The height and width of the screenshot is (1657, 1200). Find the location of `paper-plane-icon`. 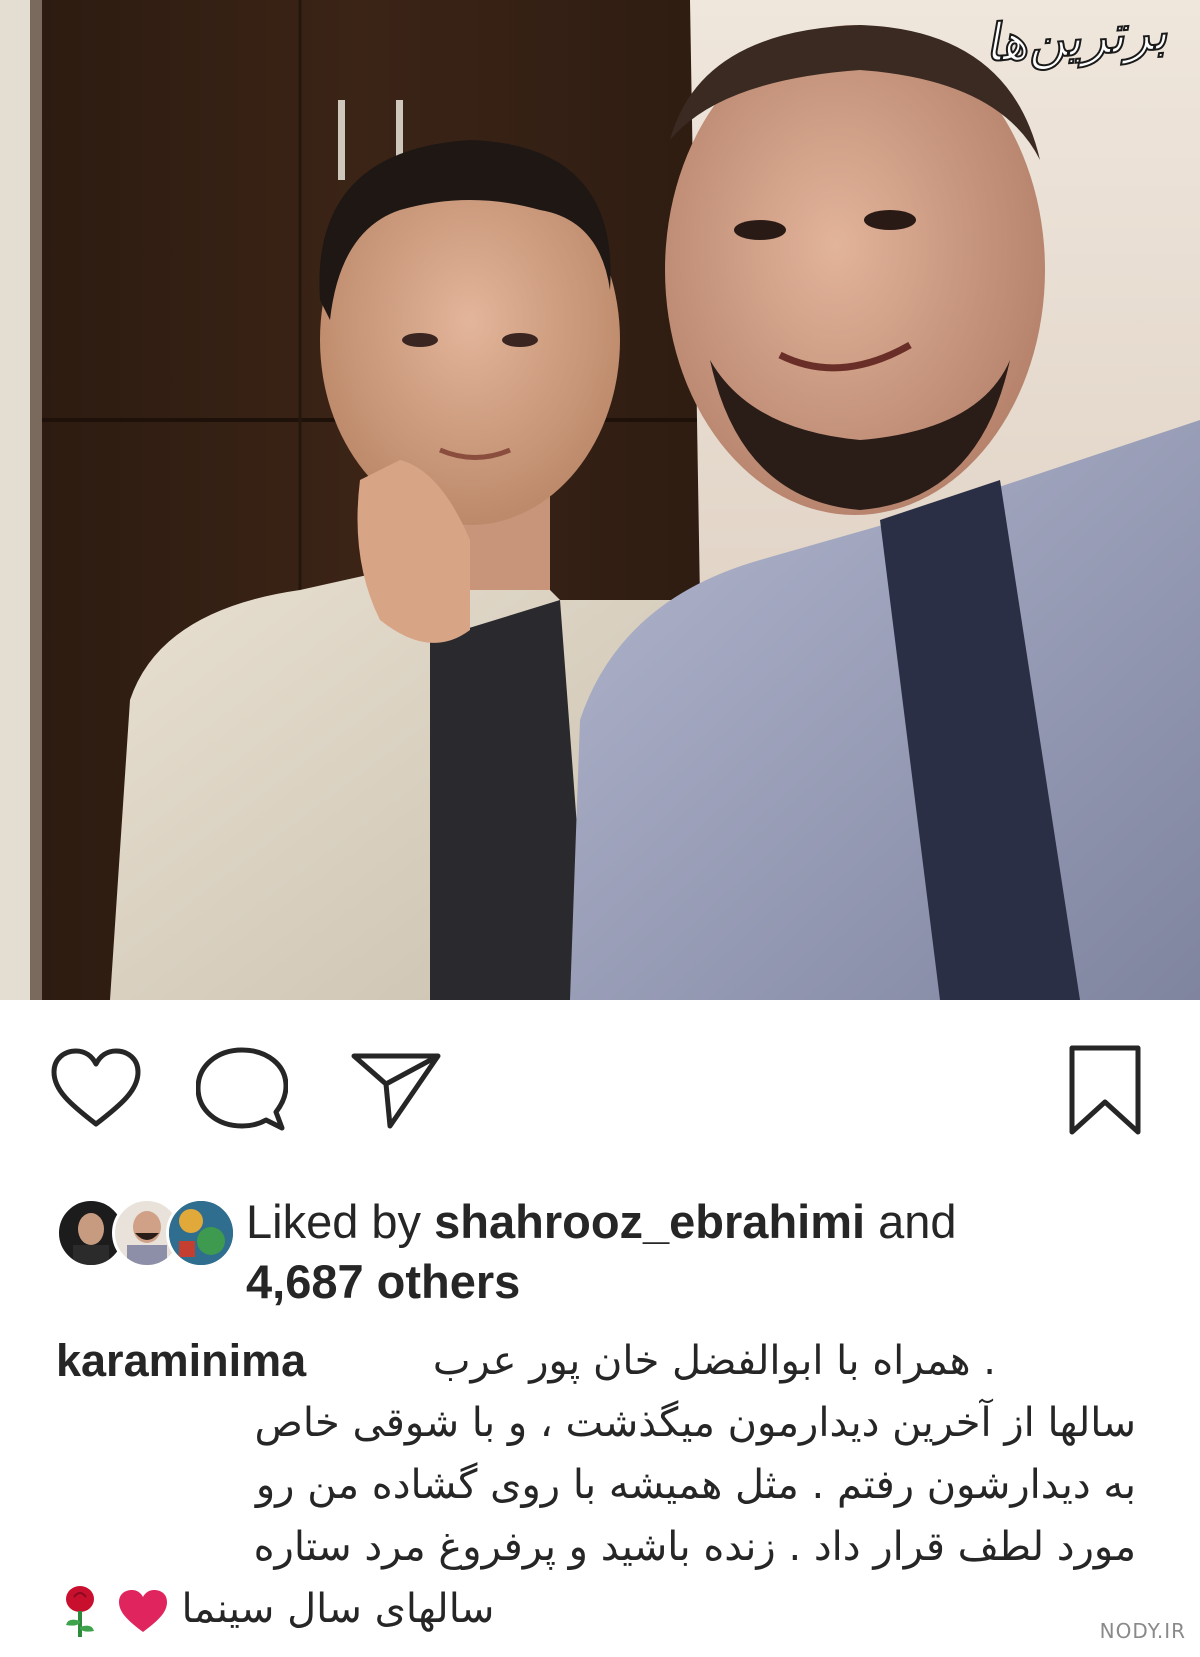

paper-plane-icon is located at coordinates (396, 1090).